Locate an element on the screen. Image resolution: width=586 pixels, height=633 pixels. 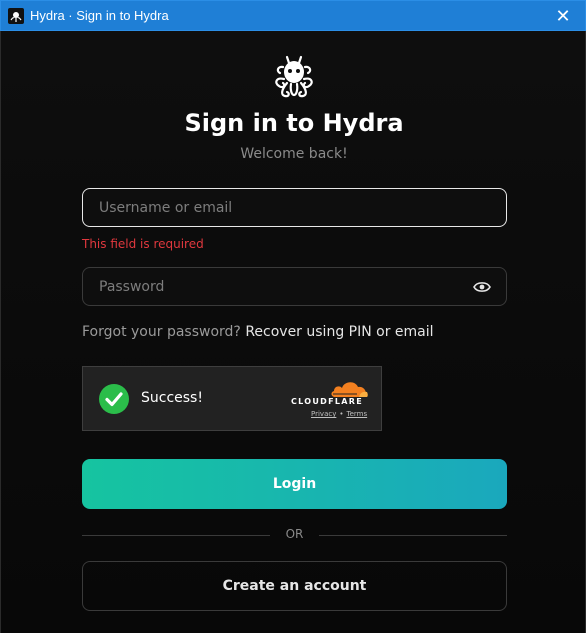
username-input is located at coordinates (294, 207).